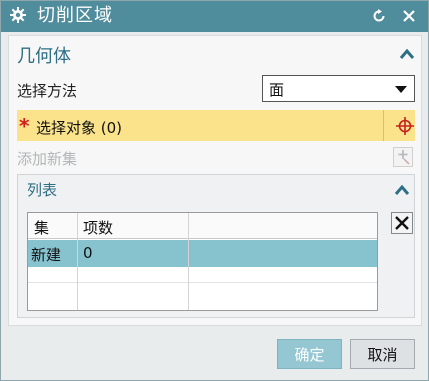  Describe the element at coordinates (41, 227) in the screenshot. I see `column-header-set: 集` at that location.